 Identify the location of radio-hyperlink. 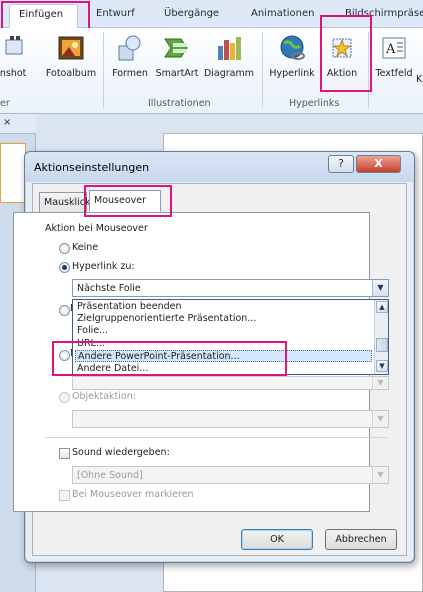
(64, 267).